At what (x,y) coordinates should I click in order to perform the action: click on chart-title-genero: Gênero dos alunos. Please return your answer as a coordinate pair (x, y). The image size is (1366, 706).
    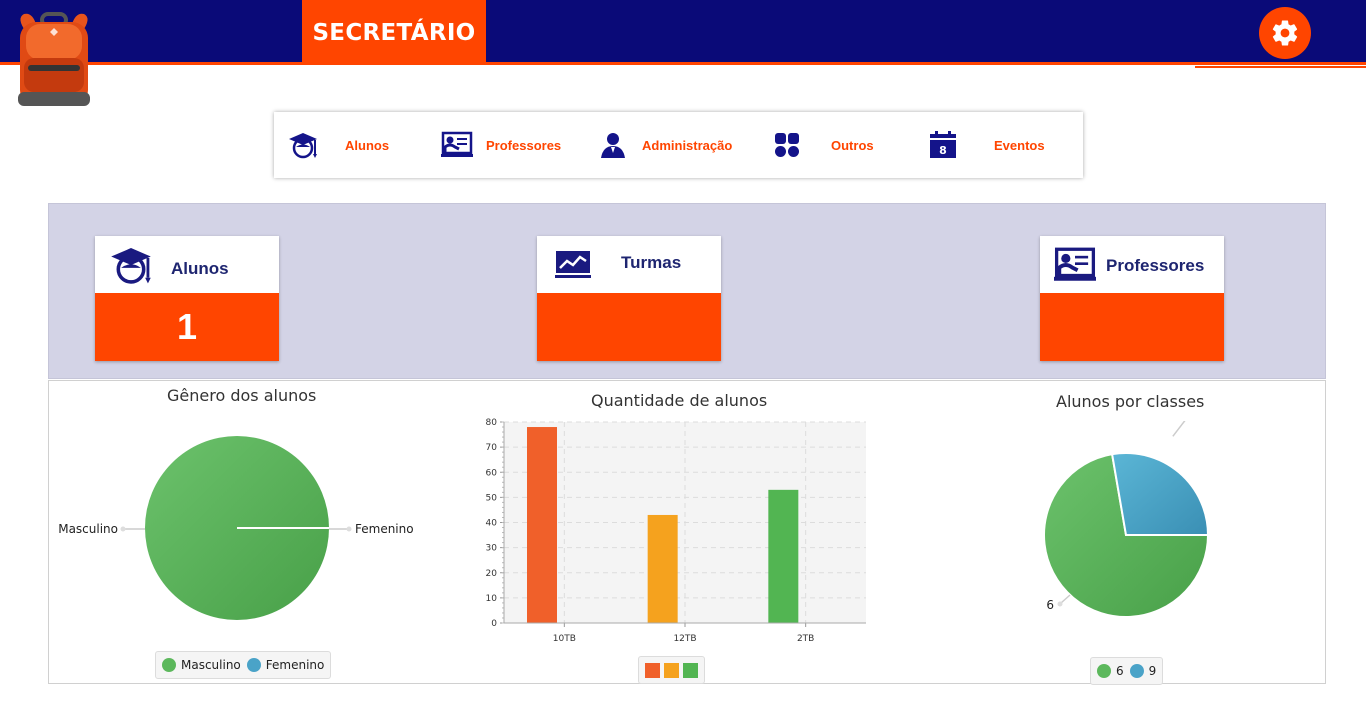
    Looking at the image, I should click on (242, 395).